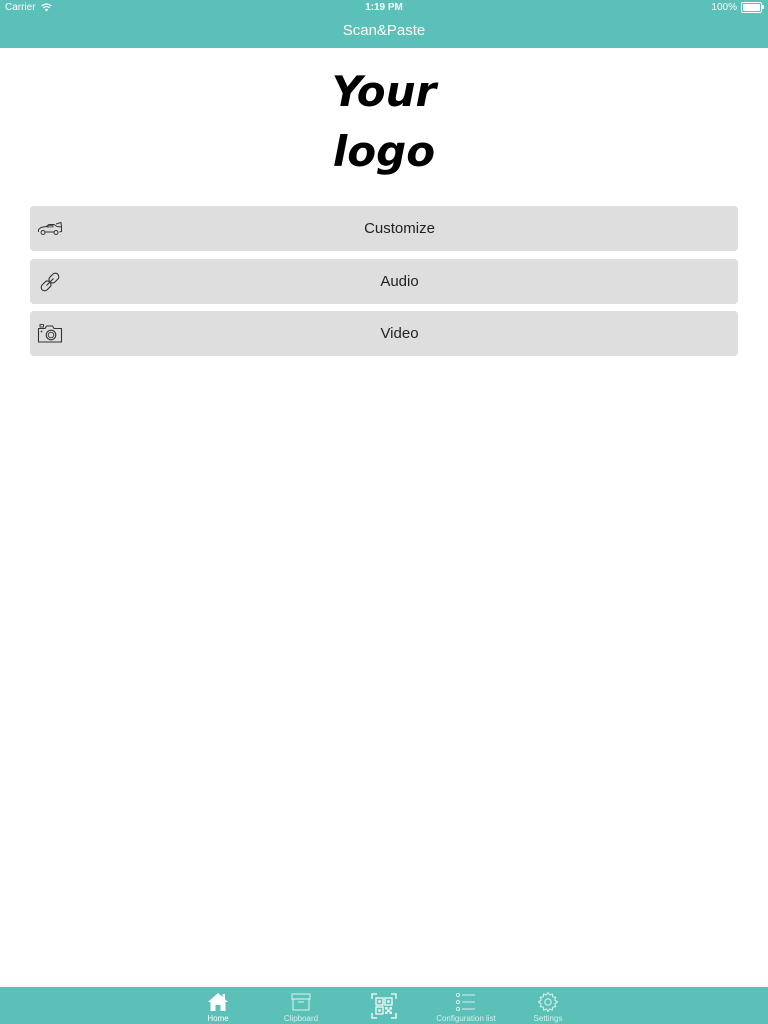 The width and height of the screenshot is (768, 1024). I want to click on logo-placeholder: Your logo, so click(384, 122).